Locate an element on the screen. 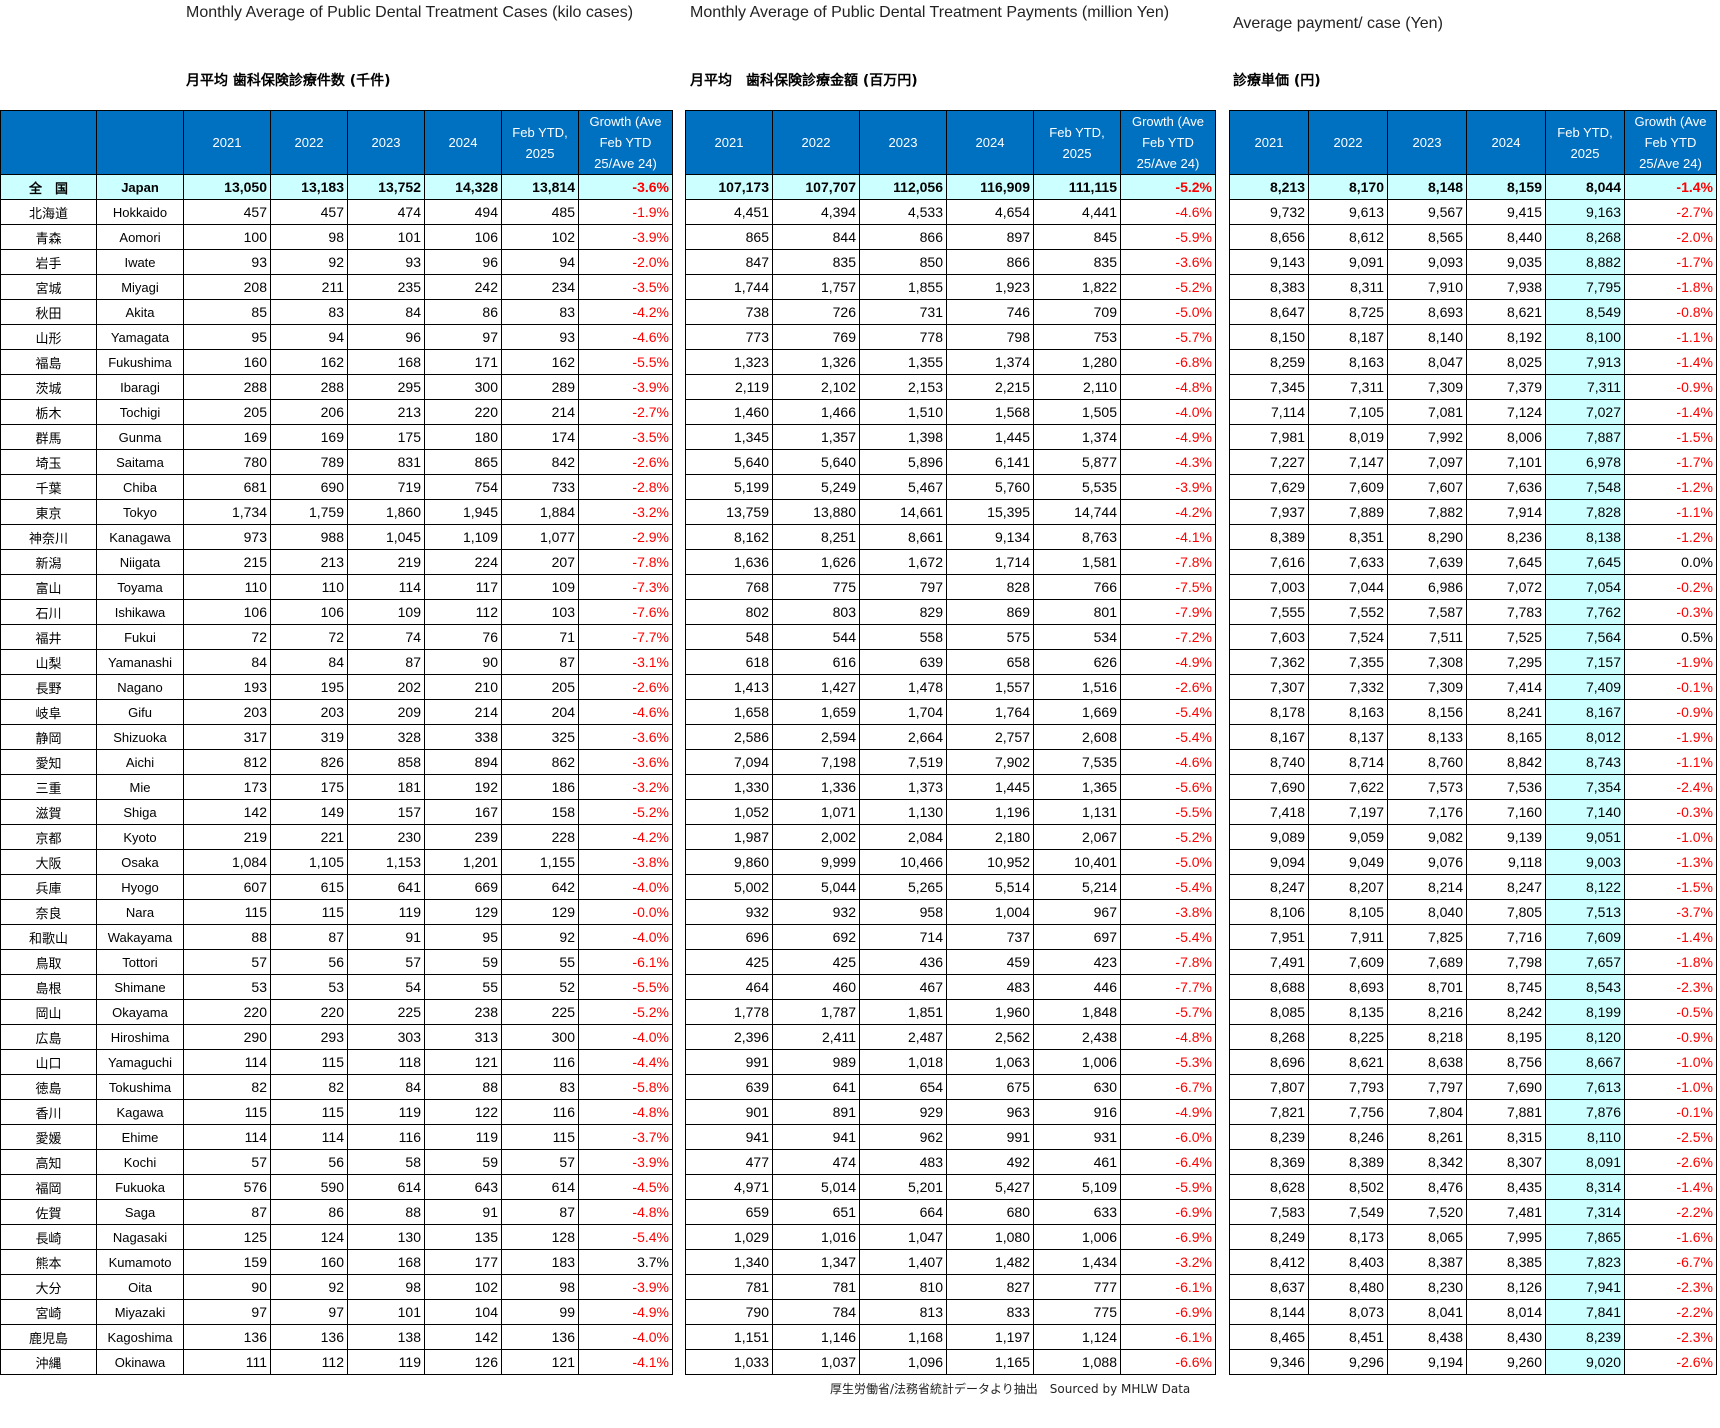  value-cell: 425 is located at coordinates (729, 962).